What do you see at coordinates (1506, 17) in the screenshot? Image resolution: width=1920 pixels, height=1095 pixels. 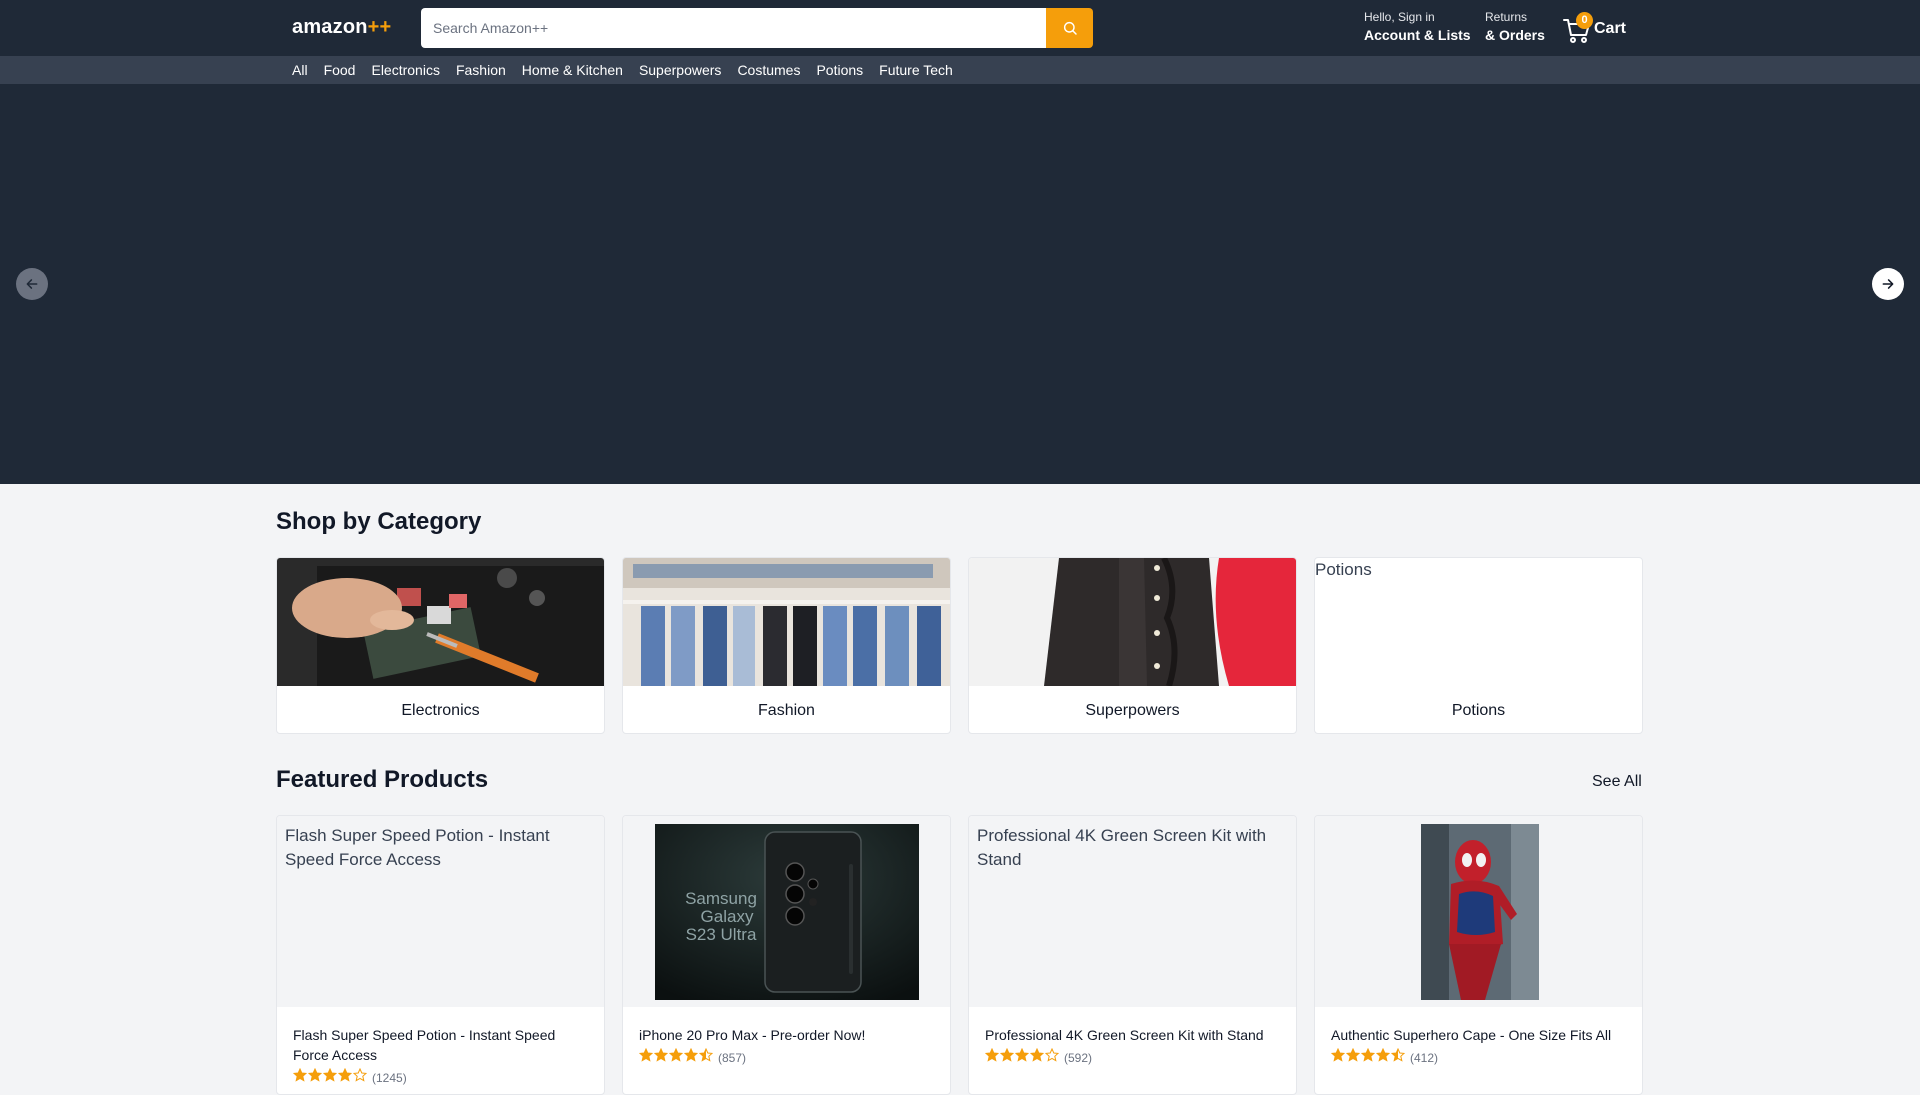 I see `returns-label: Returns` at bounding box center [1506, 17].